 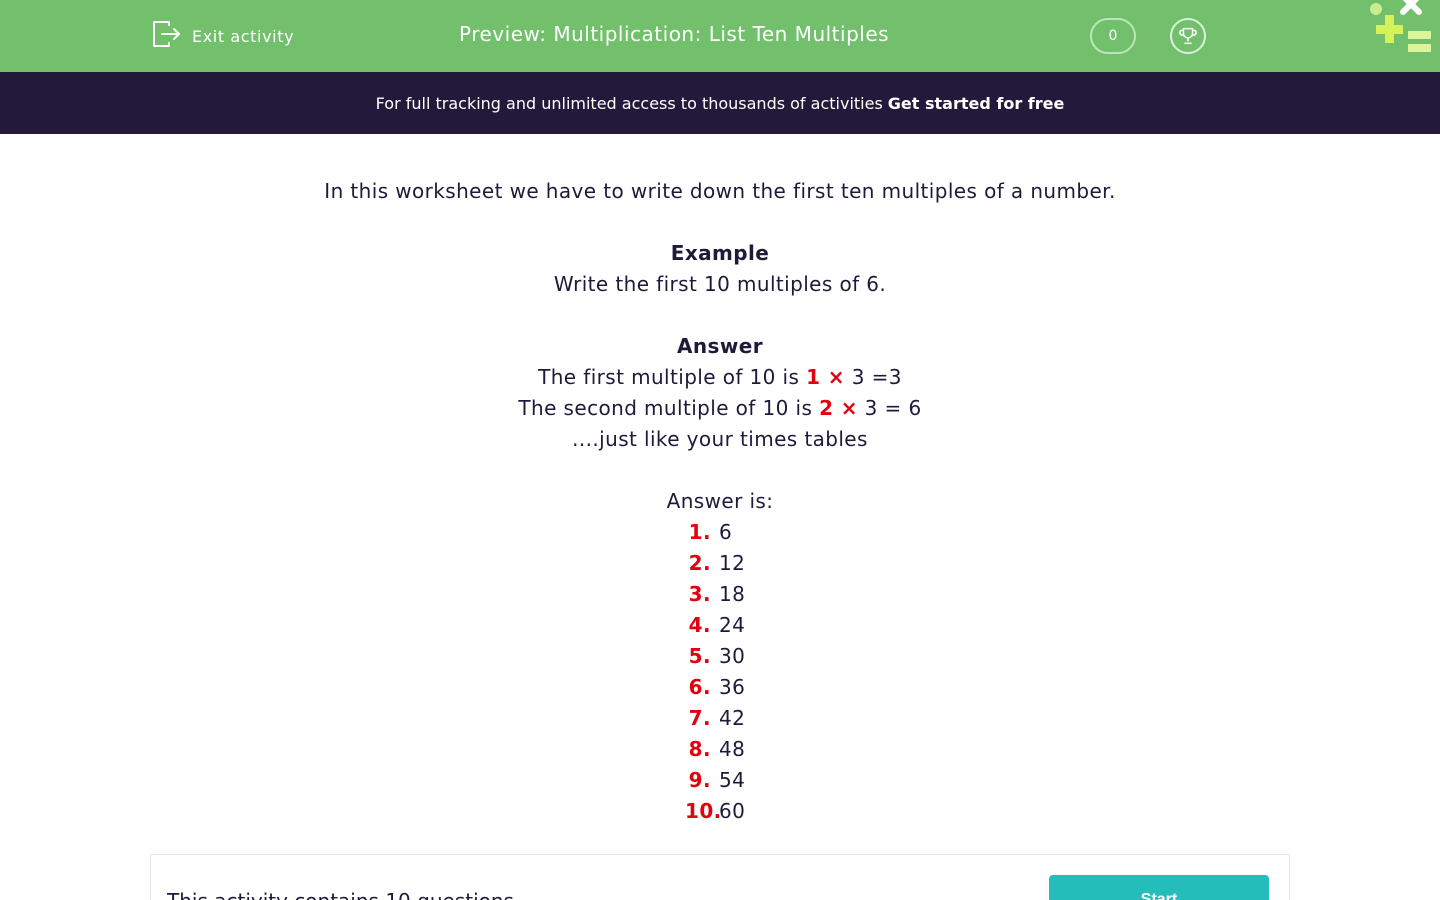 What do you see at coordinates (717, 563) in the screenshot?
I see `list-item: 2. 12` at bounding box center [717, 563].